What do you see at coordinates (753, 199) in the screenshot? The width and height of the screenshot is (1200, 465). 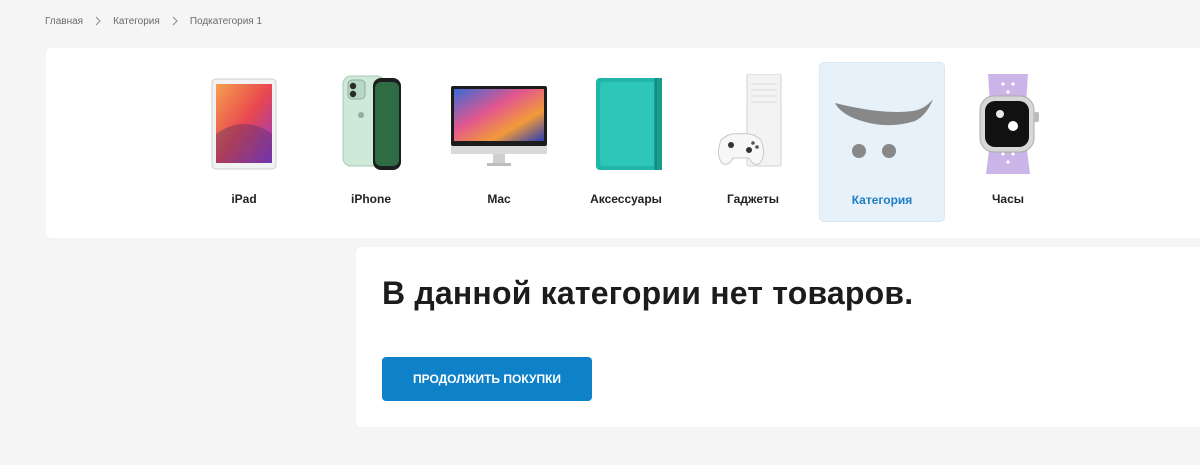 I see `category-label: Гаджеты` at bounding box center [753, 199].